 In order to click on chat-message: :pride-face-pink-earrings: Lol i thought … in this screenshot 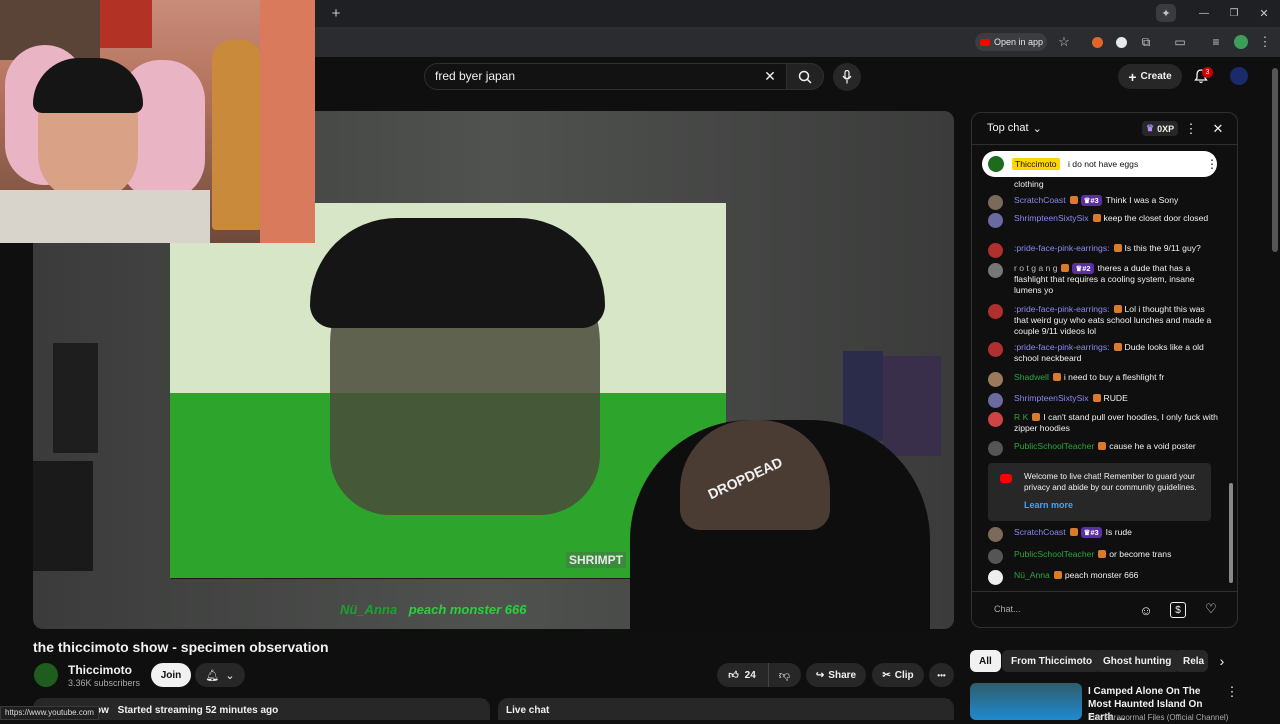, I will do `click(1104, 320)`.